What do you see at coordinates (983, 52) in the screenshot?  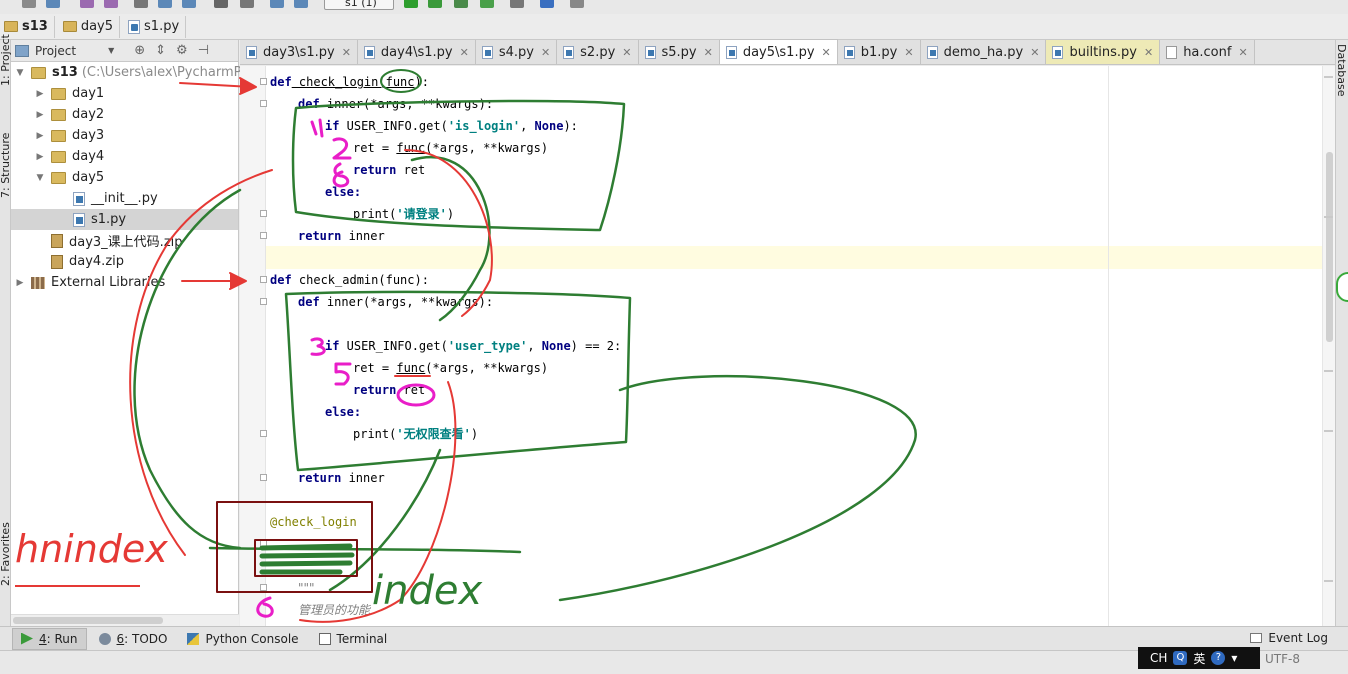 I see `tab-demo-ha: demo_ha.py ✕` at bounding box center [983, 52].